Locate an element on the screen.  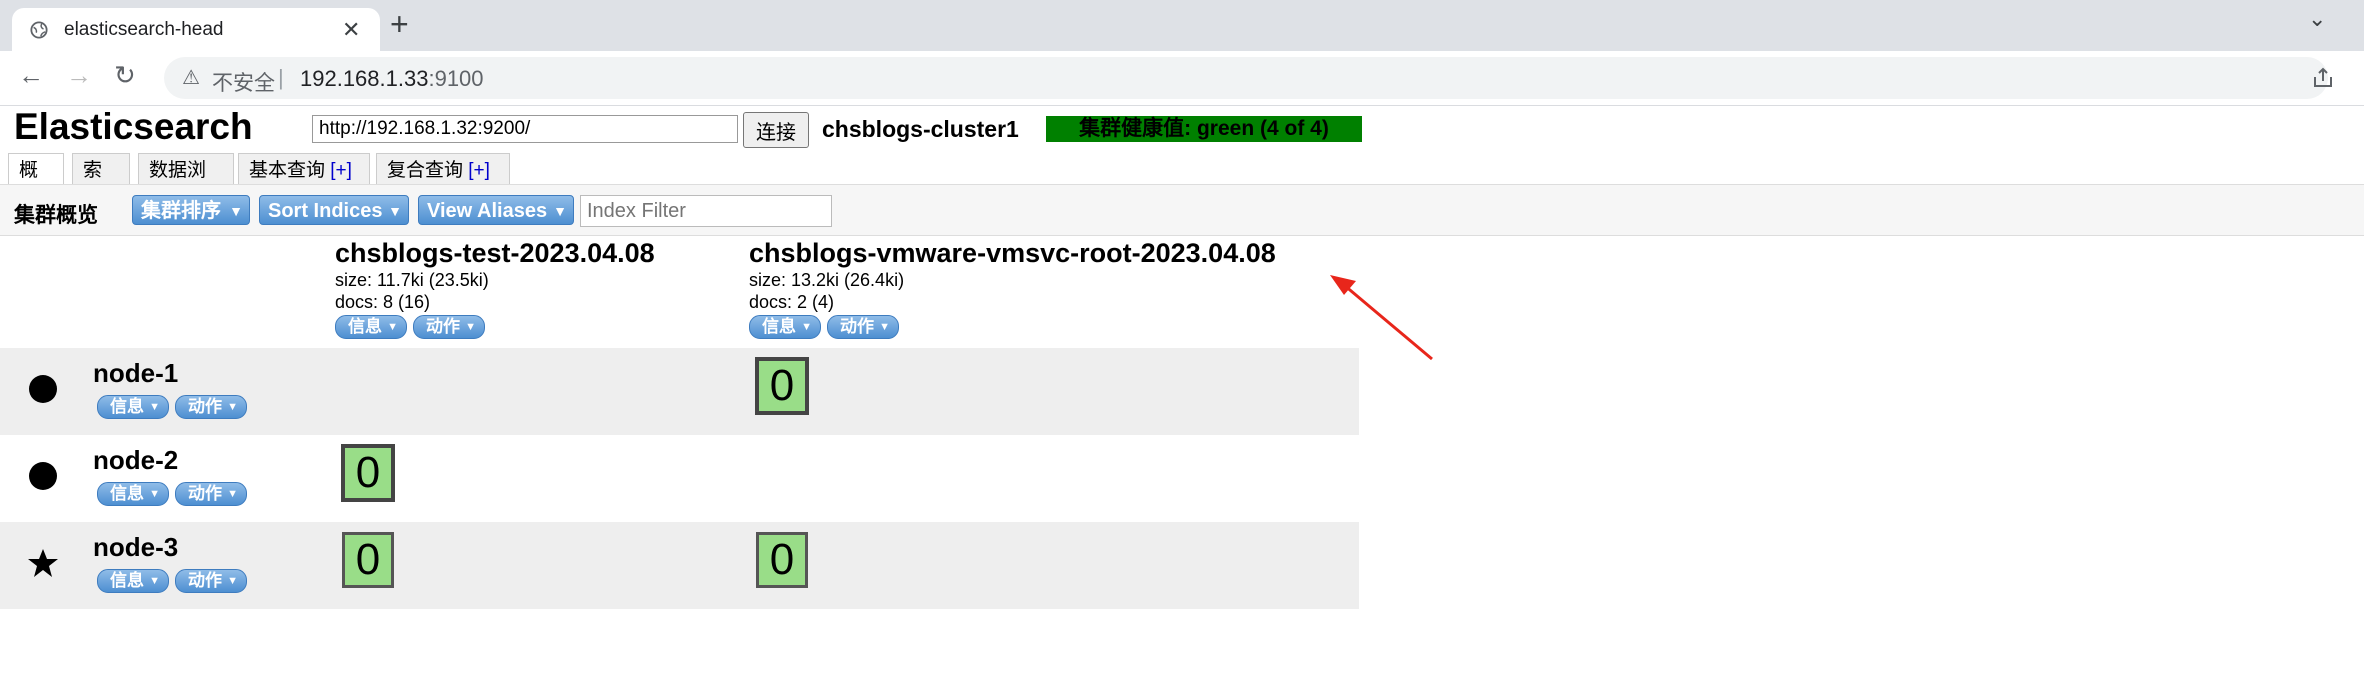
button-label: 集群排序 is located at coordinates (181, 211).